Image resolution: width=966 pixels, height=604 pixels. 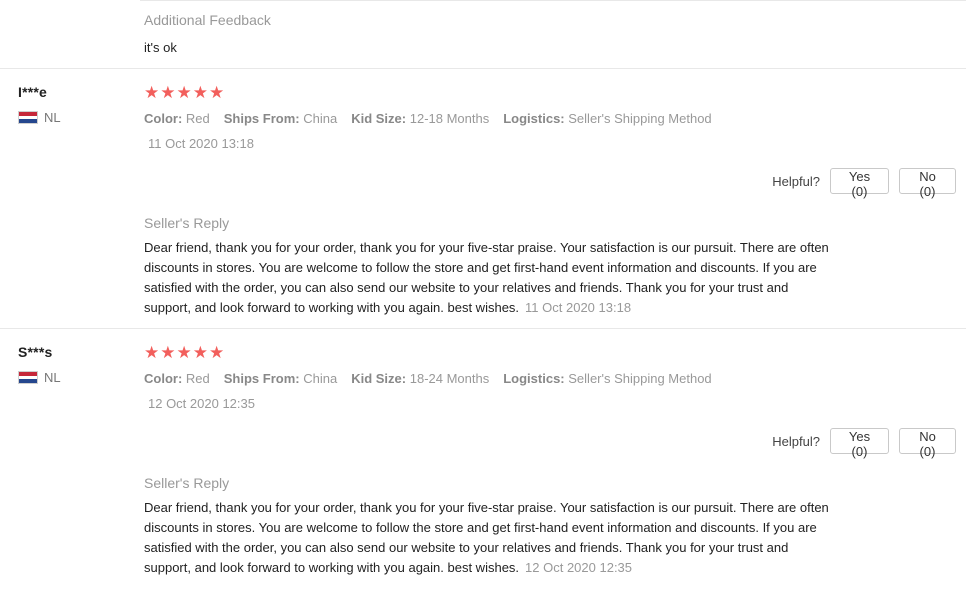 What do you see at coordinates (35, 352) in the screenshot?
I see `reviewer-name: S***s` at bounding box center [35, 352].